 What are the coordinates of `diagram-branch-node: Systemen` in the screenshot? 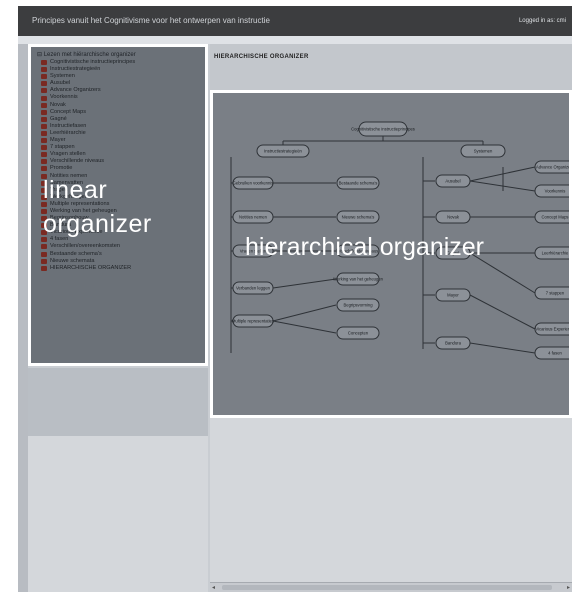 It's located at (483, 151).